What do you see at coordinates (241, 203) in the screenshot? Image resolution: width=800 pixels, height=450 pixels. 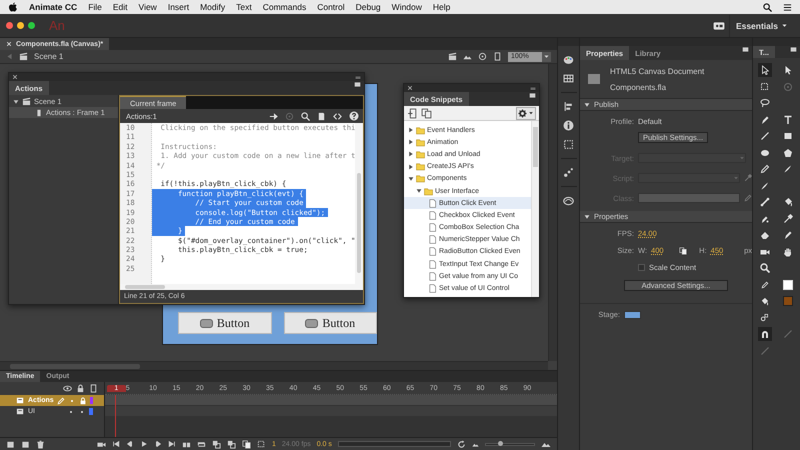 I see `code-editor` at bounding box center [241, 203].